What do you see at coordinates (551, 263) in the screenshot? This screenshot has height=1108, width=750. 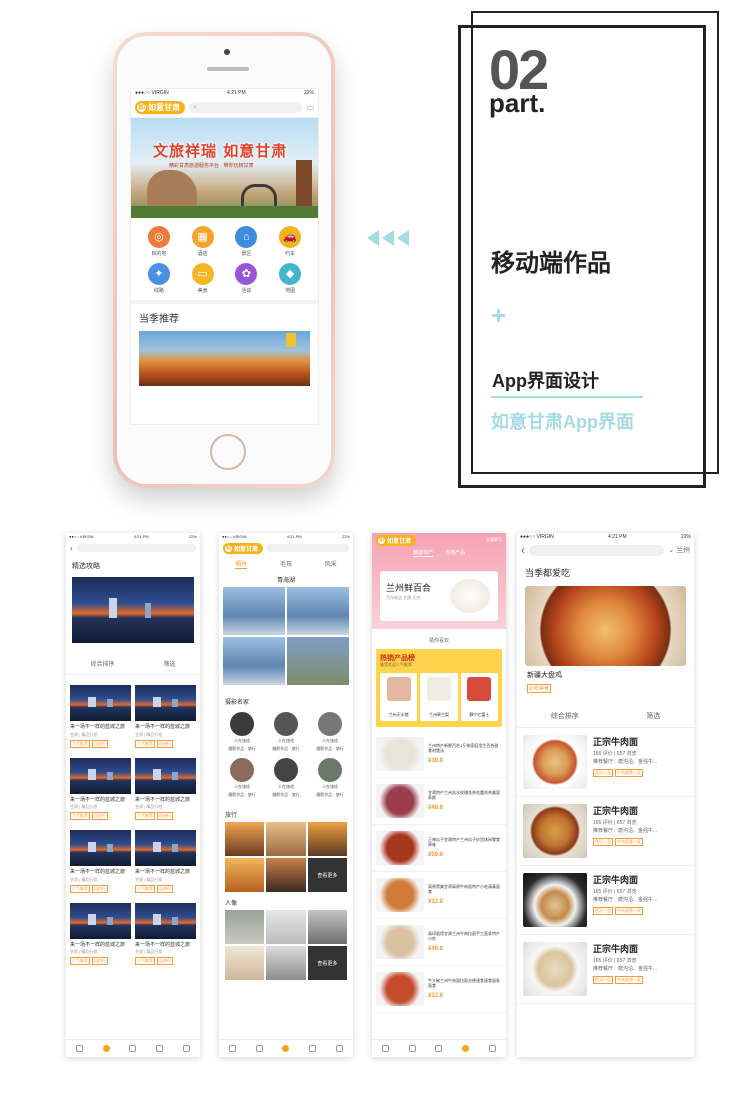 I see `heading-title: 移动端作品` at bounding box center [551, 263].